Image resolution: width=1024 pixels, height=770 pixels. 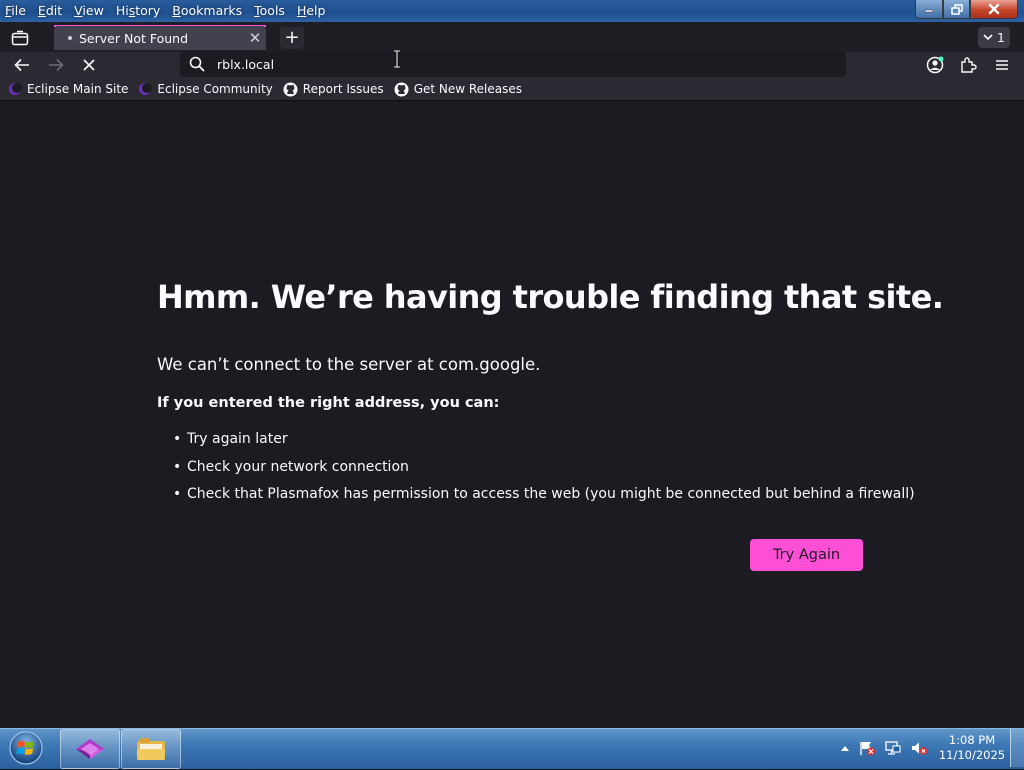 I want to click on account-button, so click(x=935, y=65).